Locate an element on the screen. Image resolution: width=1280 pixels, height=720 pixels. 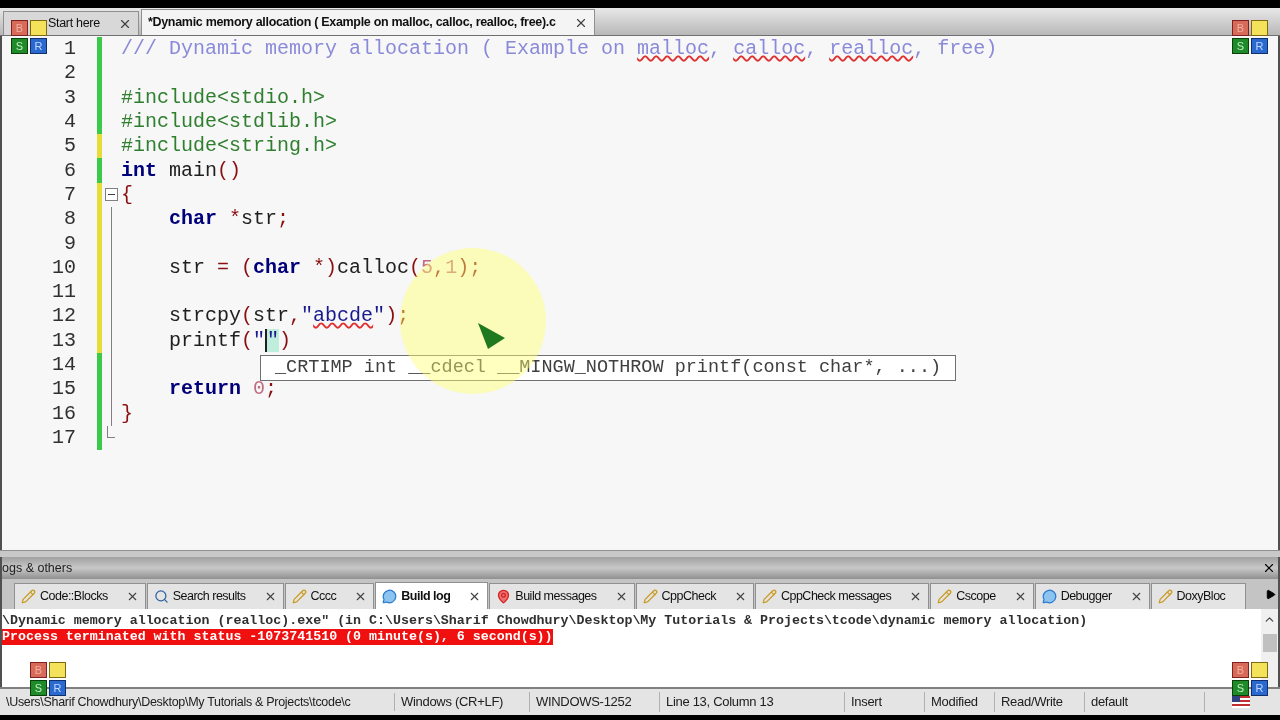
line-number: 10 is located at coordinates (64, 267).